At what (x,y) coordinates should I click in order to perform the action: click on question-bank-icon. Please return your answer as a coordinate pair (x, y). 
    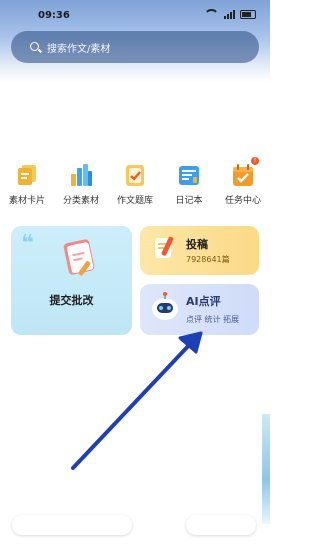
    Looking at the image, I should click on (135, 175).